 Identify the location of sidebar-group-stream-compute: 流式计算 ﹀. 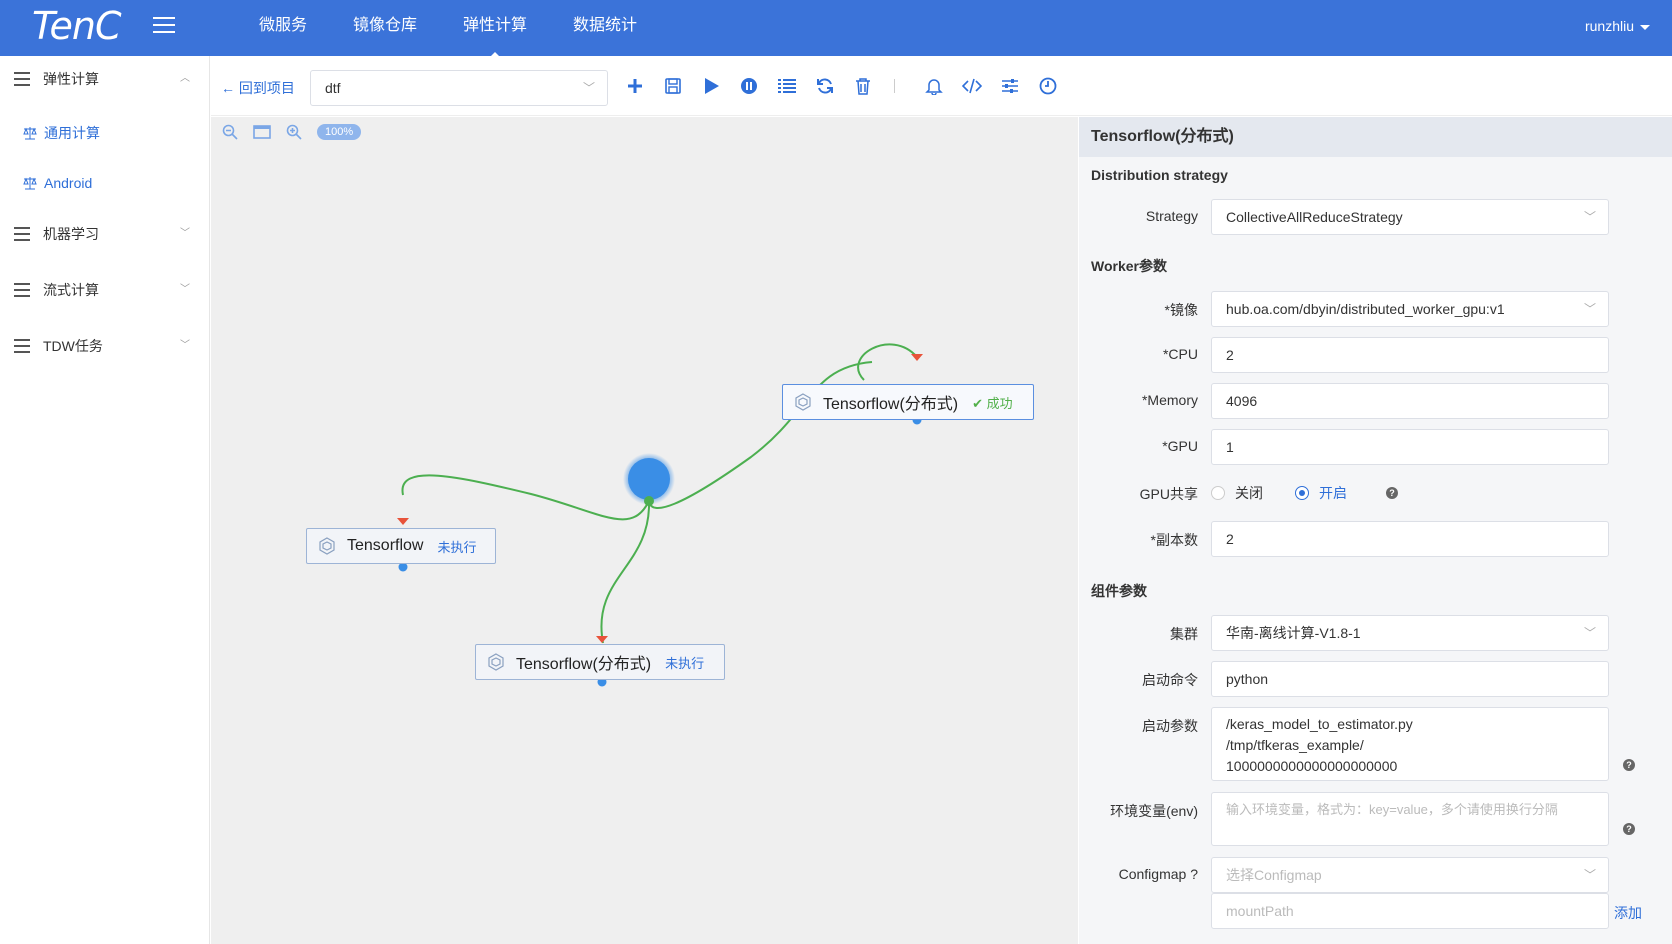
(105, 290).